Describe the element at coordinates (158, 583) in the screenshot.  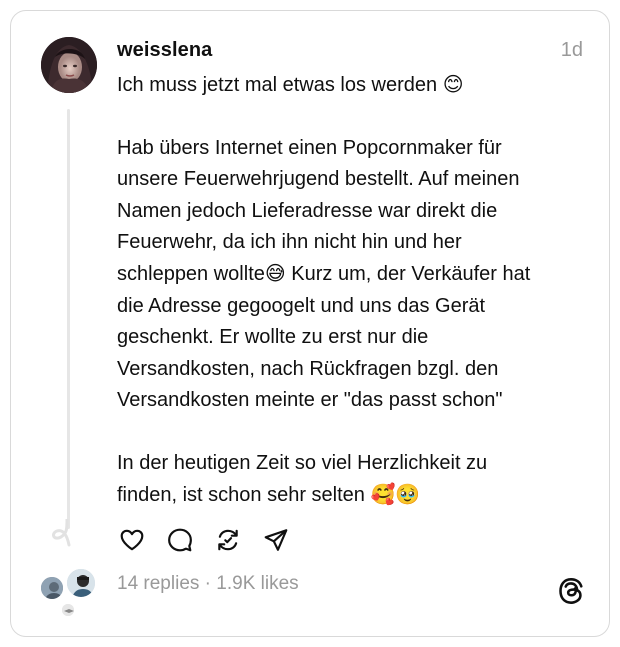
I see `replies-count: 14 replies` at that location.